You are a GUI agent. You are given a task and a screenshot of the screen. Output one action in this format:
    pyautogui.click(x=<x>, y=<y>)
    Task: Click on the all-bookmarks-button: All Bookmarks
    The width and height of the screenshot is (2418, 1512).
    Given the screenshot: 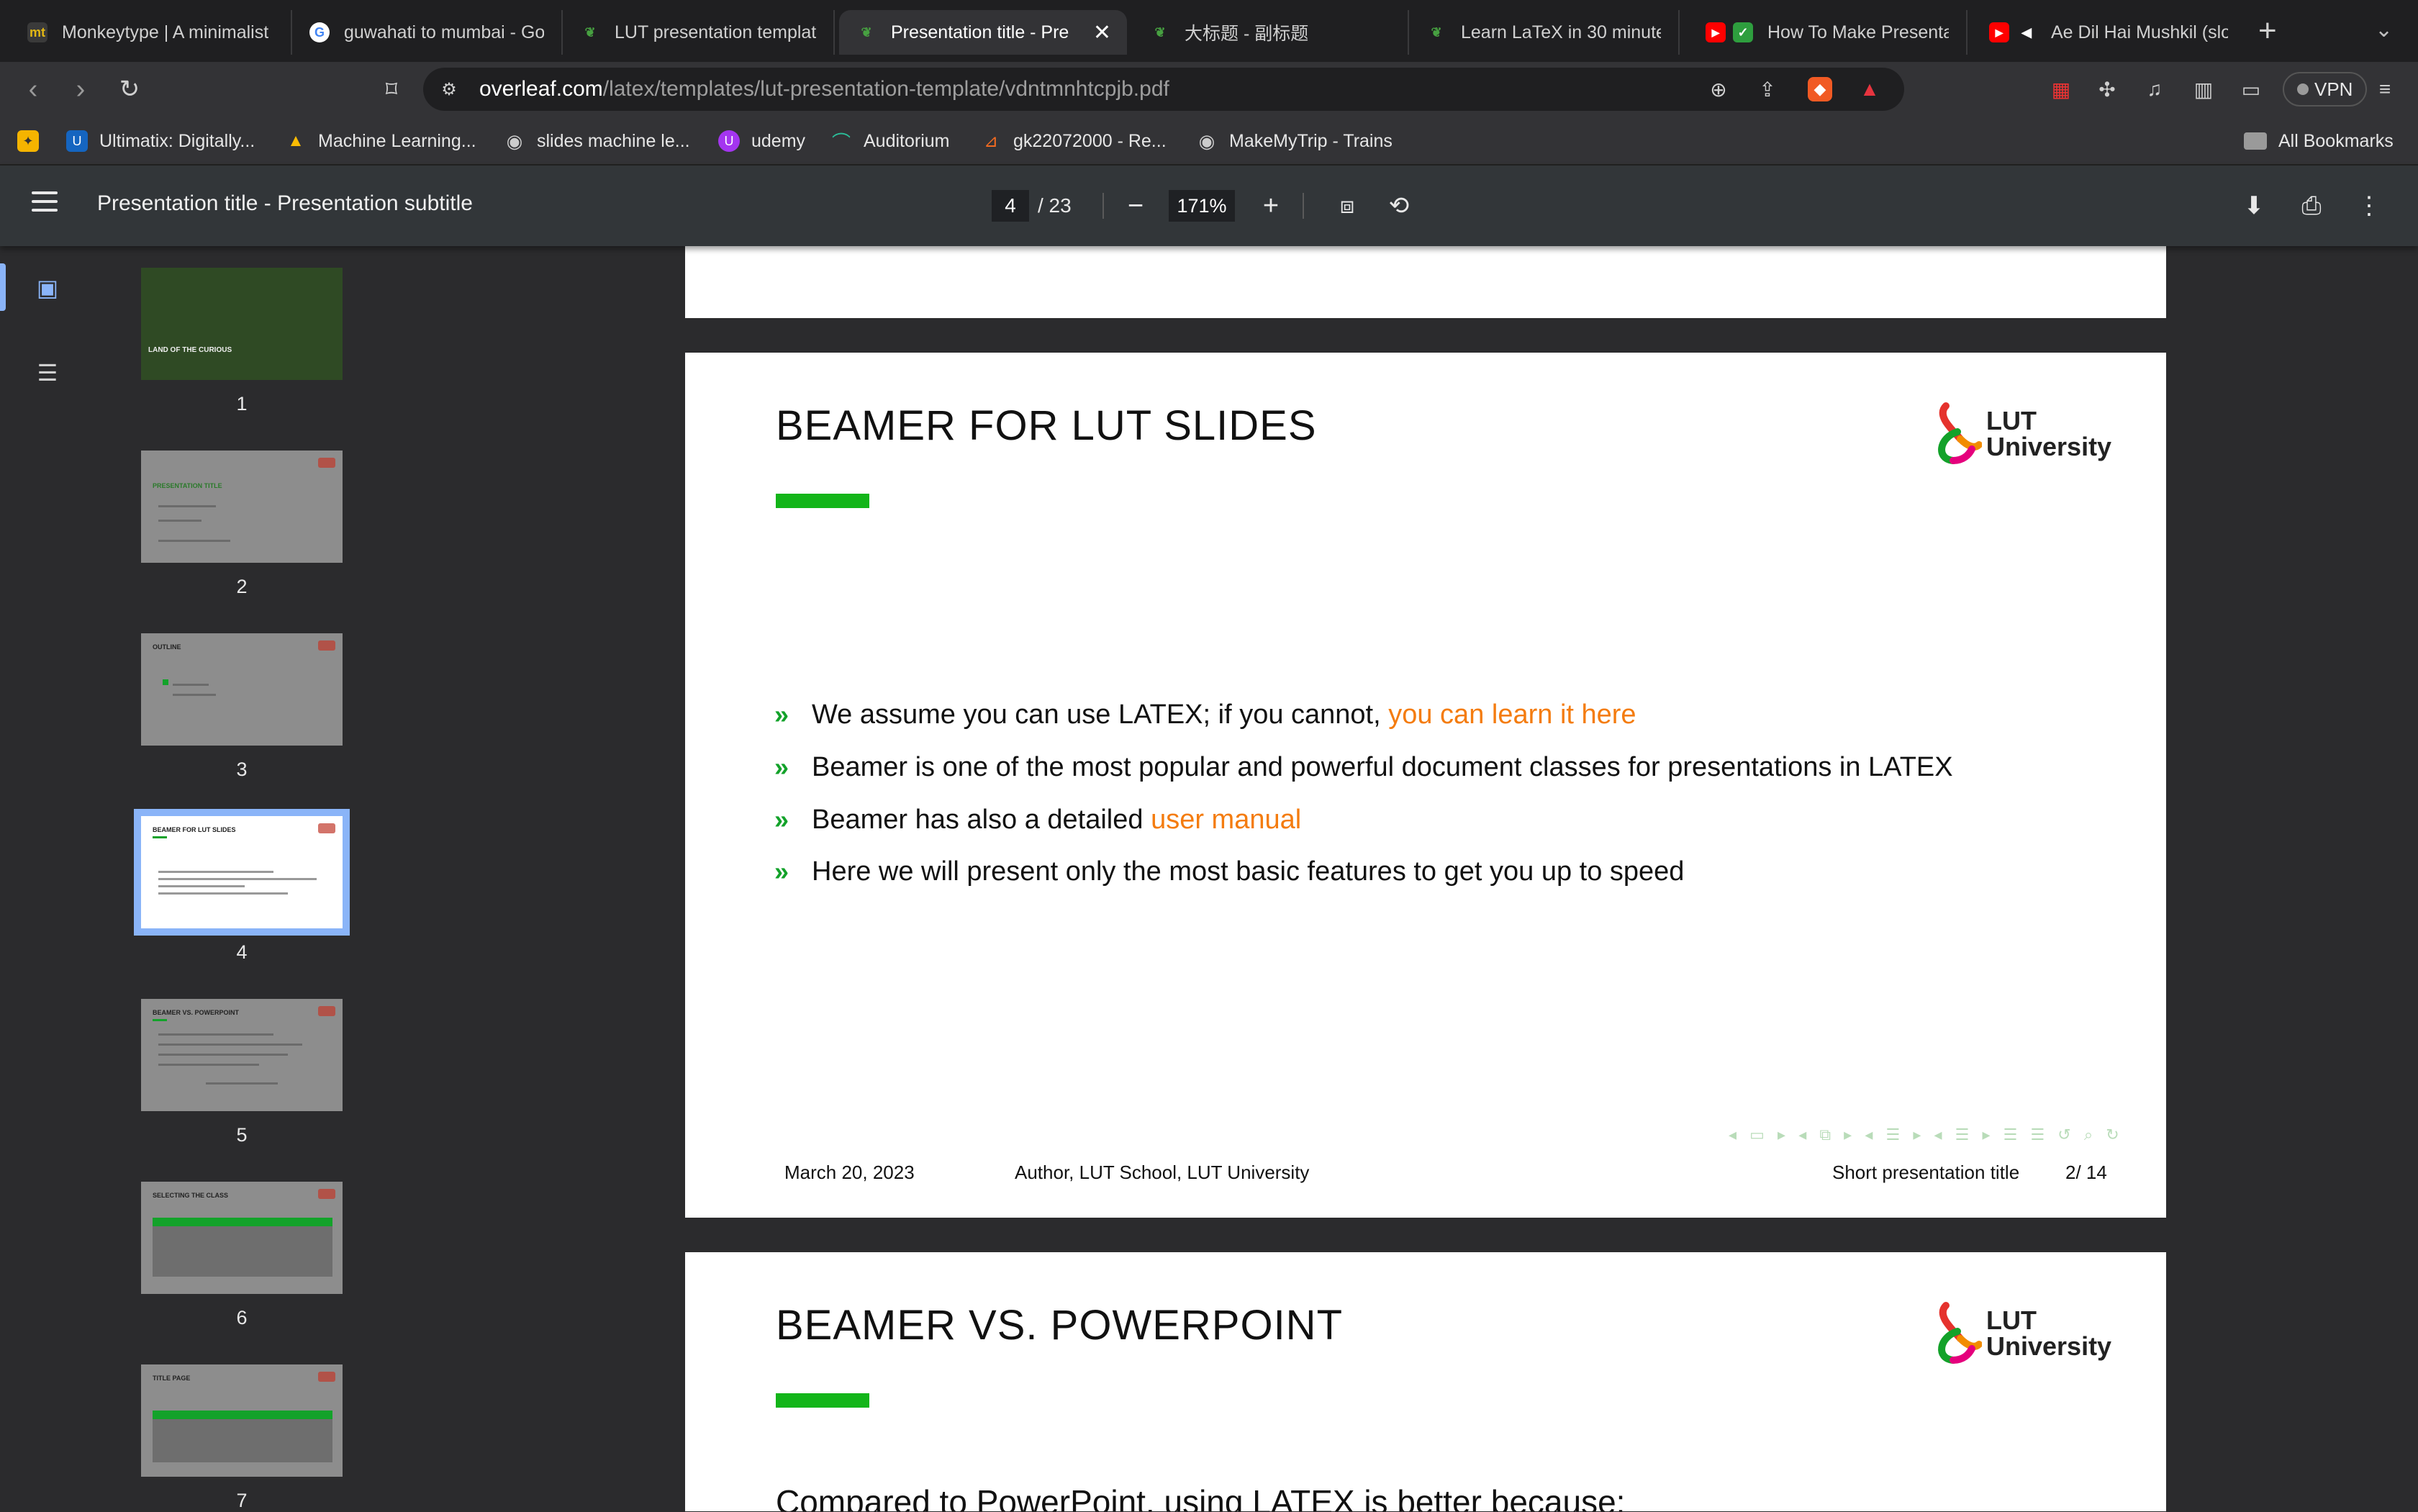 What is the action you would take?
    pyautogui.click(x=2319, y=141)
    